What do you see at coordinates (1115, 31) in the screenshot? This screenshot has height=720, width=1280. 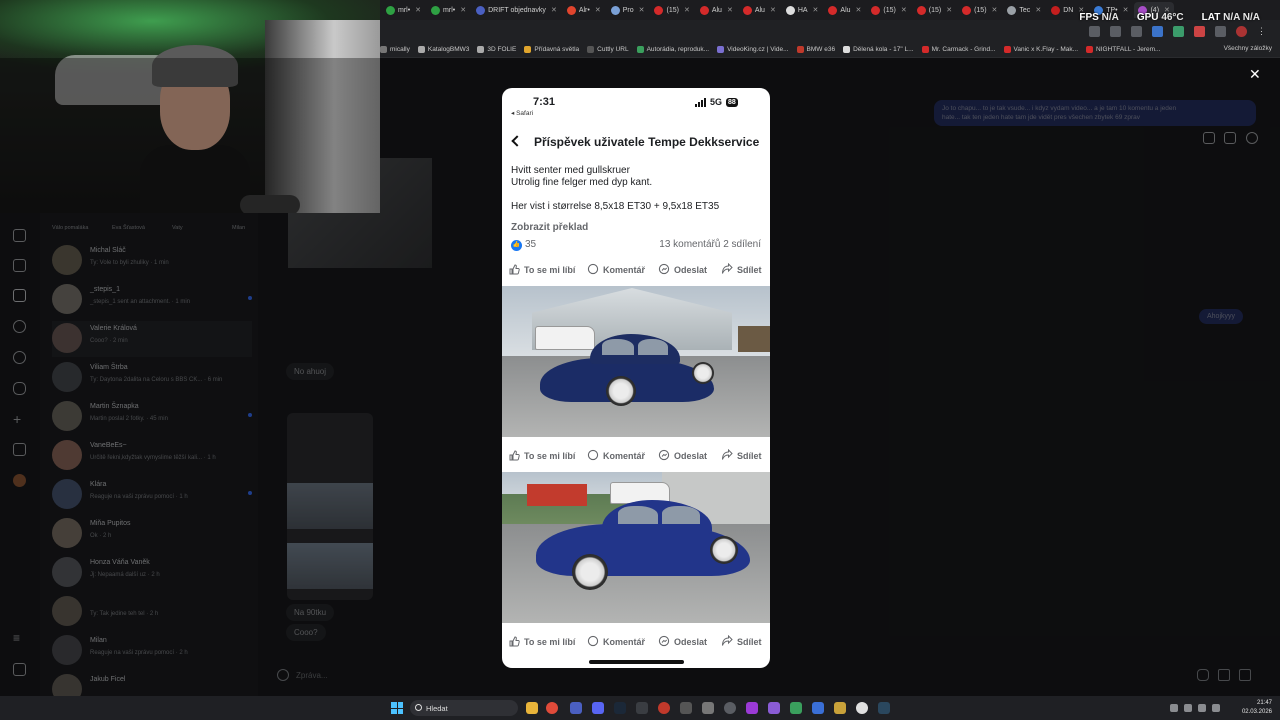 I see `zoom-icon` at bounding box center [1115, 31].